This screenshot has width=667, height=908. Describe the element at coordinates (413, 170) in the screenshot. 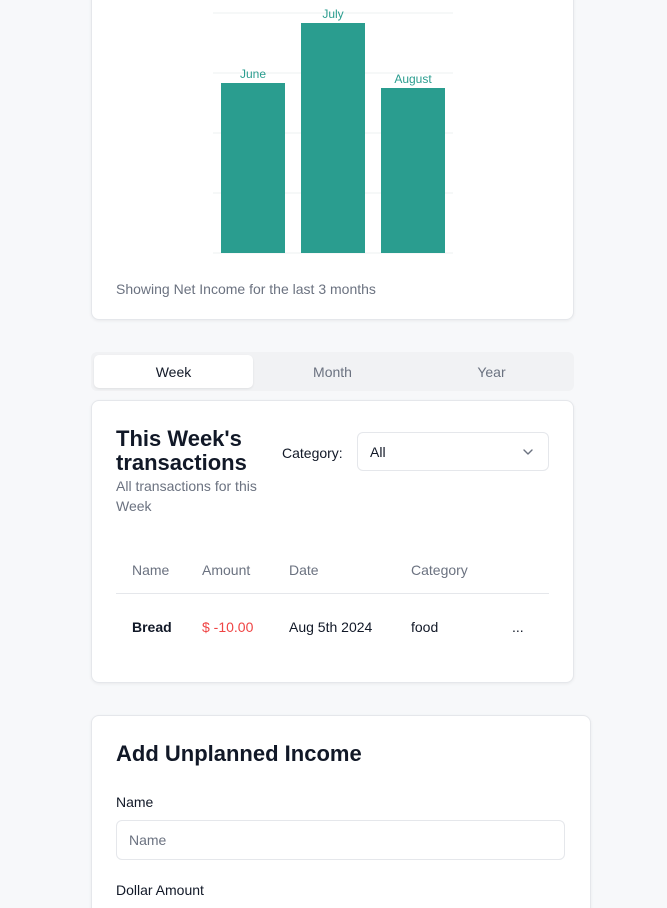

I see `chart-bar-august` at that location.